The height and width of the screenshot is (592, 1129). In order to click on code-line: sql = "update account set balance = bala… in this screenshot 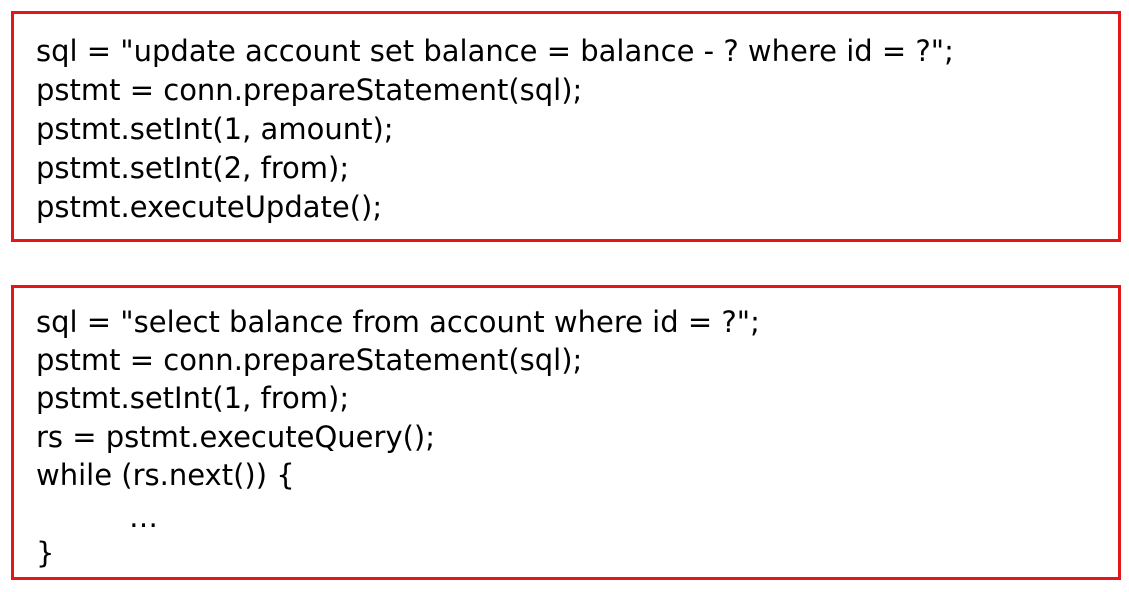, I will do `click(495, 51)`.